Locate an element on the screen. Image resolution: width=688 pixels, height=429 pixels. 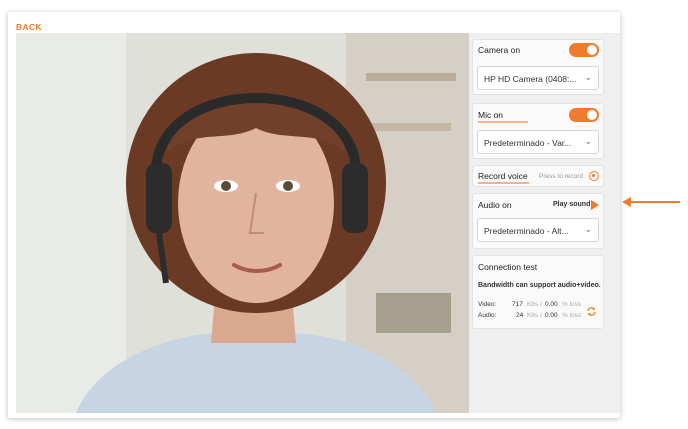
audio-stat-loss-unit: % loss is located at coordinates (572, 315).